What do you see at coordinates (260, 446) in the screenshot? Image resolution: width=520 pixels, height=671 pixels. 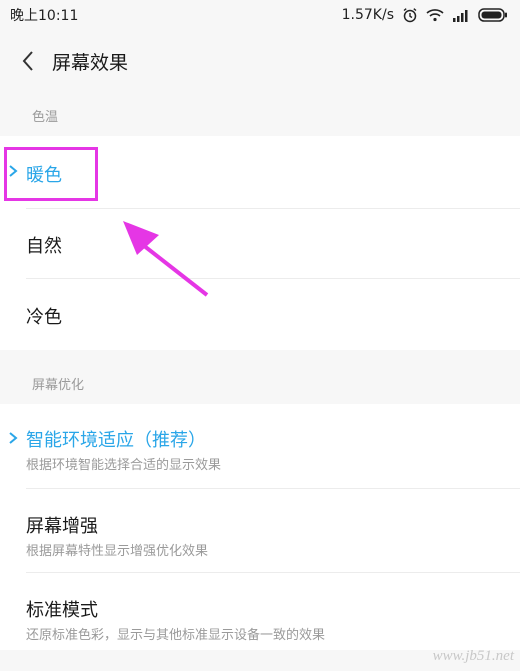 I see `option-smart-adapt: 智能环境适应（推荐） 根据环境智能选择合适的显示效果` at bounding box center [260, 446].